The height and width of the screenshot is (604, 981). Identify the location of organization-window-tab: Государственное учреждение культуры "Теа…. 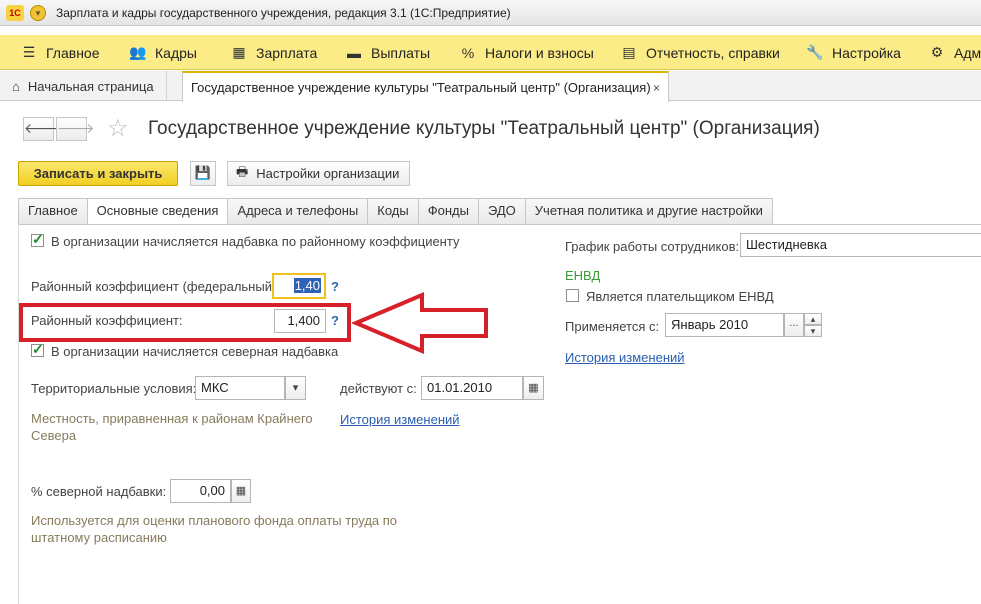
(425, 86).